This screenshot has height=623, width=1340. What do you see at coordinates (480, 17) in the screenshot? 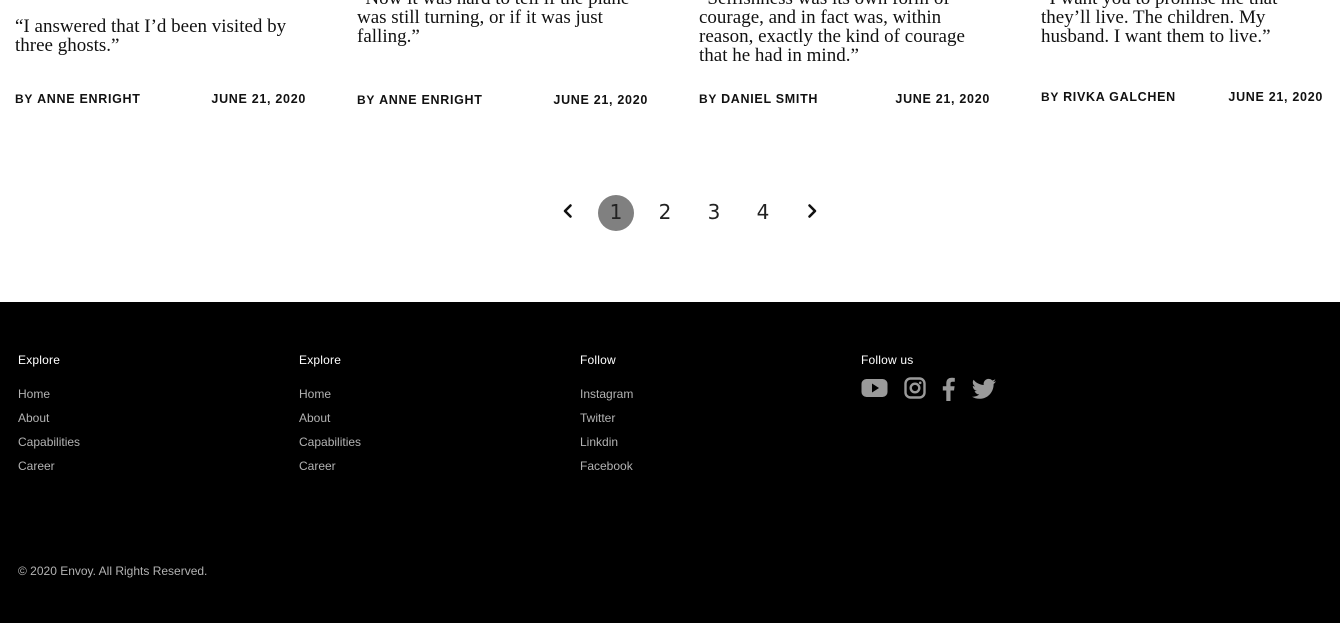
I see `story-quote-line: was still turning, or if it was just` at bounding box center [480, 17].